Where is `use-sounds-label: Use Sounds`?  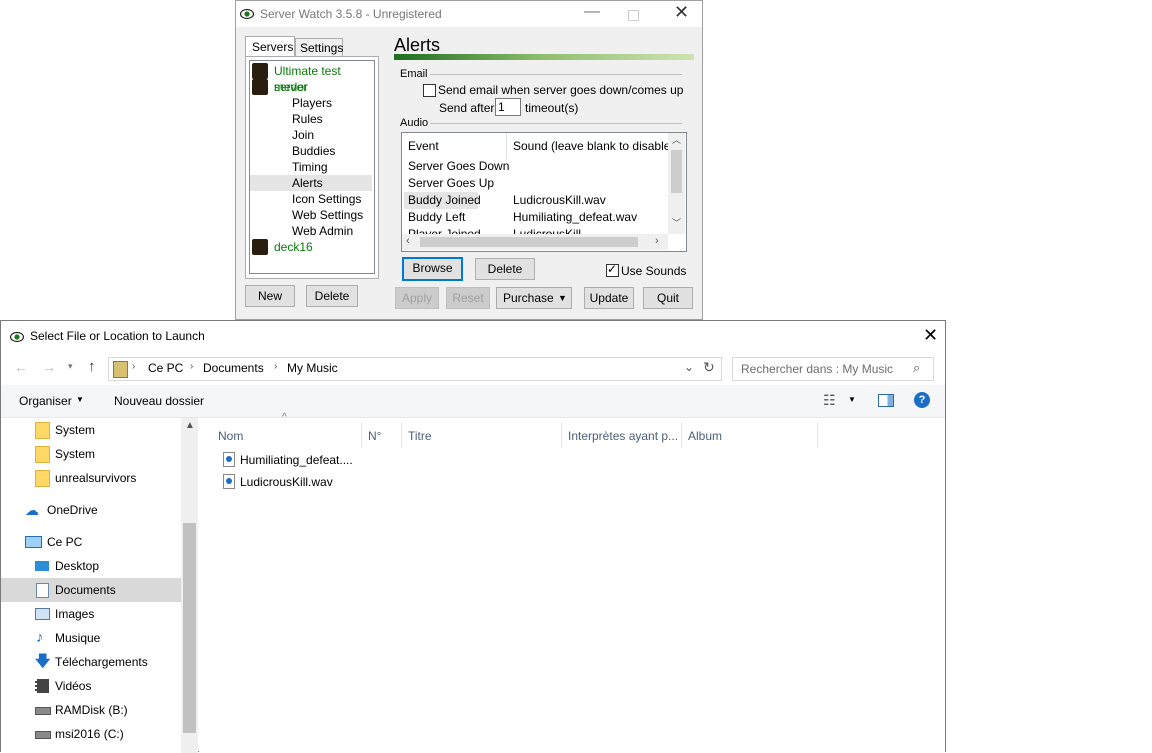 use-sounds-label: Use Sounds is located at coordinates (654, 271).